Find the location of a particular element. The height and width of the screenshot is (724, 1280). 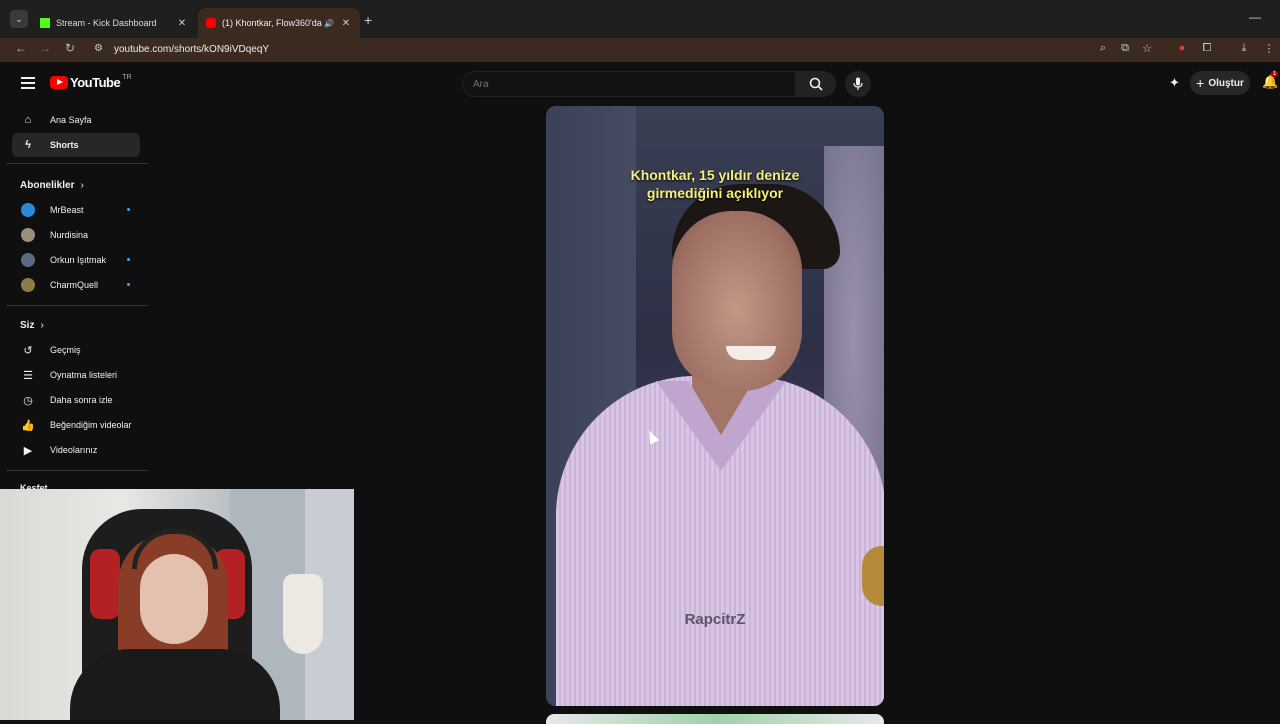

thumbs-up-icon: 👍 is located at coordinates (28, 425).